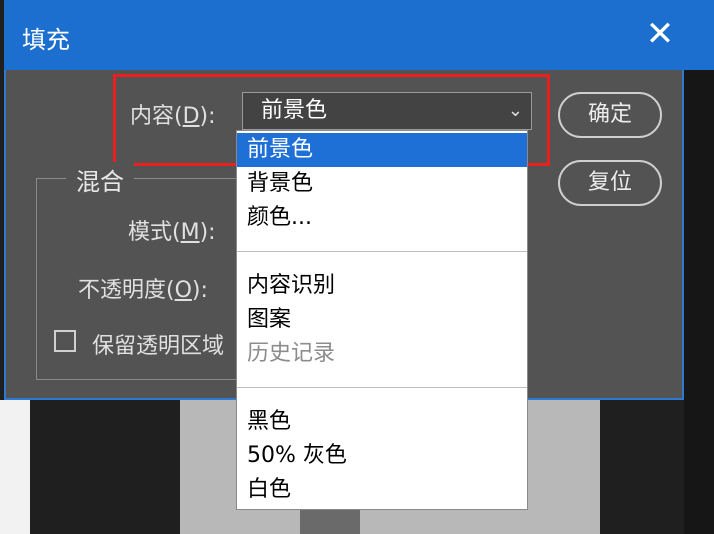 The image size is (714, 534). What do you see at coordinates (15, 467) in the screenshot?
I see `canvas-image-fragment` at bounding box center [15, 467].